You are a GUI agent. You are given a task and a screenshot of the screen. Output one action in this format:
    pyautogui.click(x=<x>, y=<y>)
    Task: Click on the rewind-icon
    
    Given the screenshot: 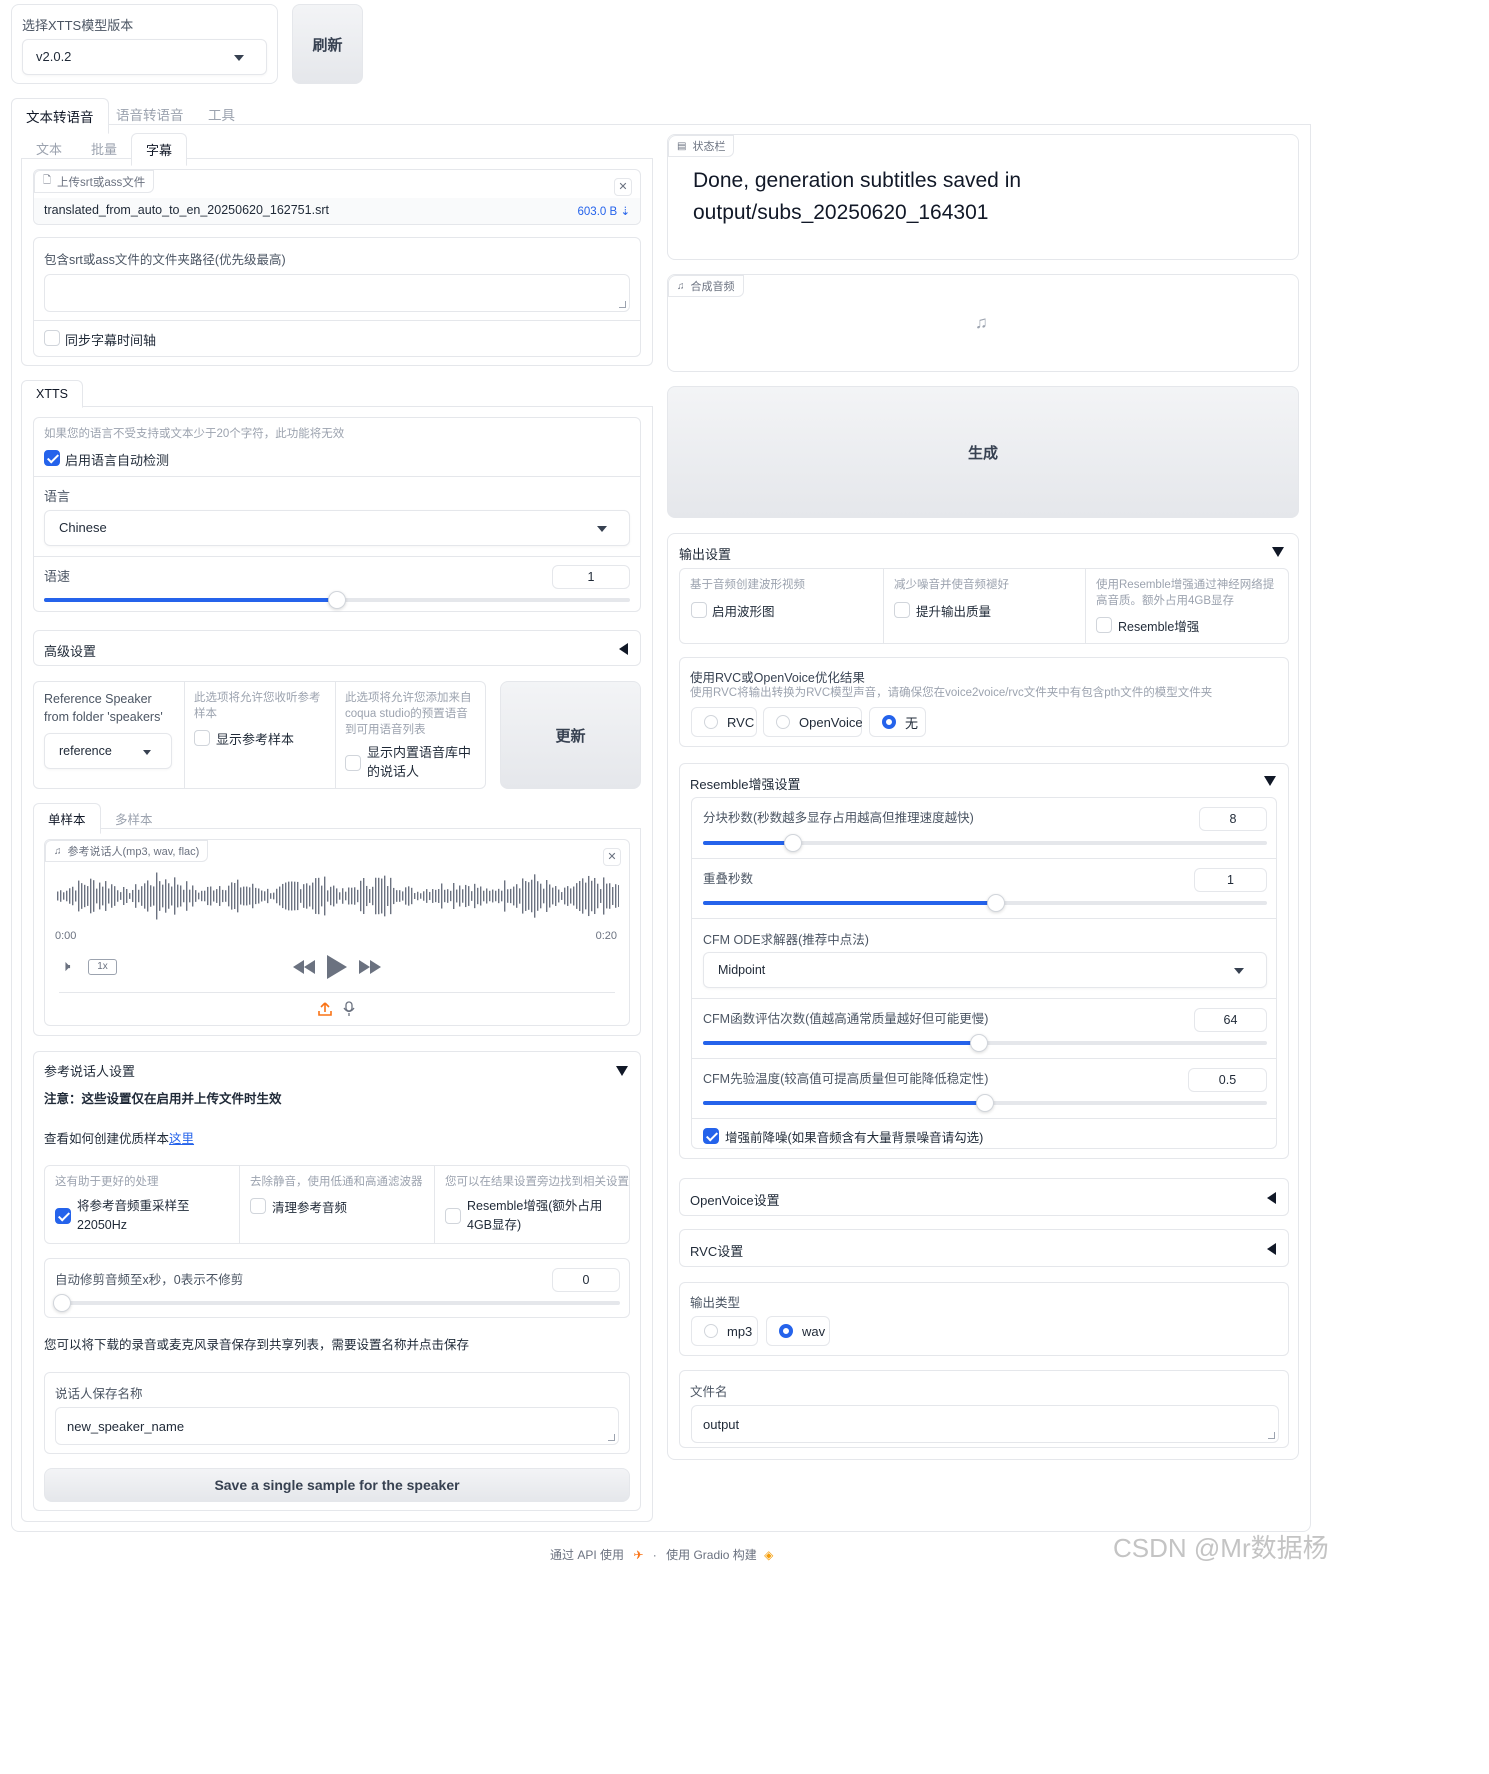 What is the action you would take?
    pyautogui.click(x=304, y=967)
    